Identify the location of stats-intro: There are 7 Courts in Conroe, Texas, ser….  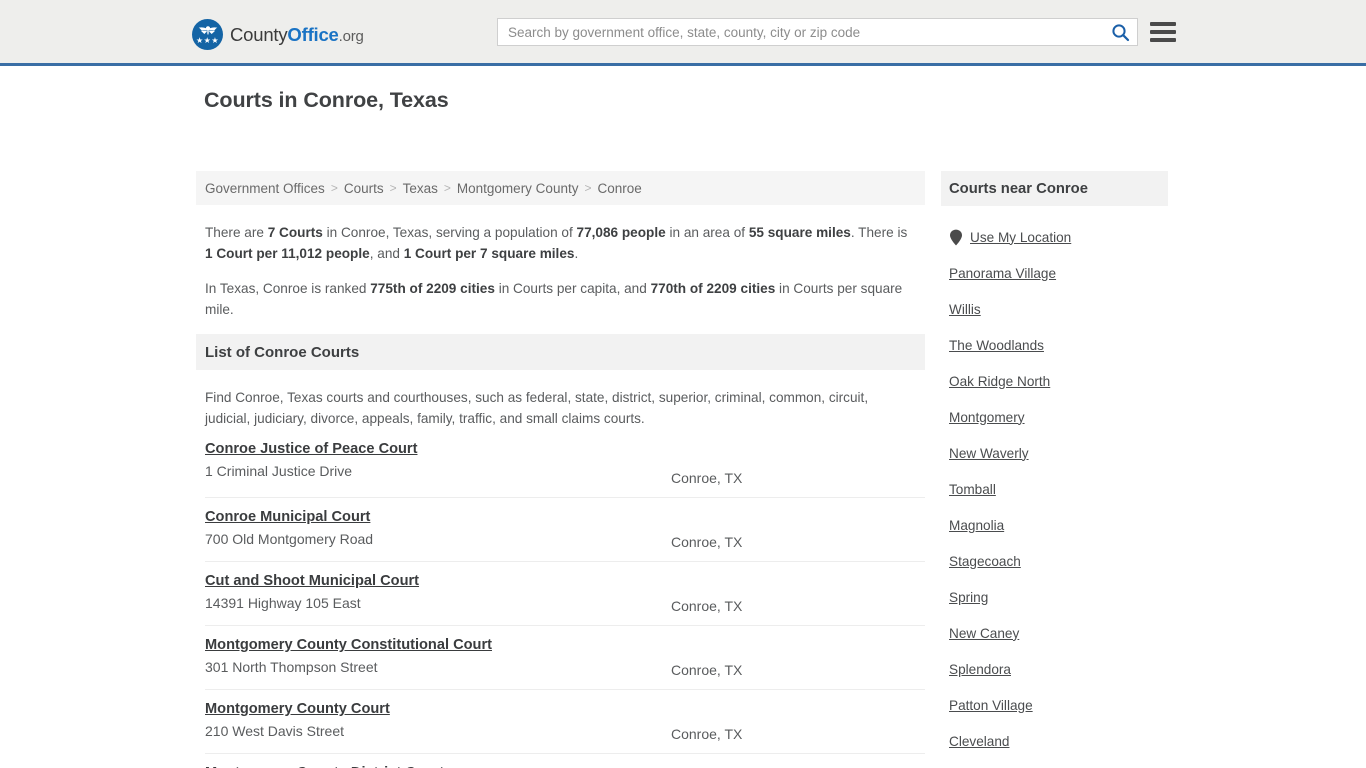
(560, 262).